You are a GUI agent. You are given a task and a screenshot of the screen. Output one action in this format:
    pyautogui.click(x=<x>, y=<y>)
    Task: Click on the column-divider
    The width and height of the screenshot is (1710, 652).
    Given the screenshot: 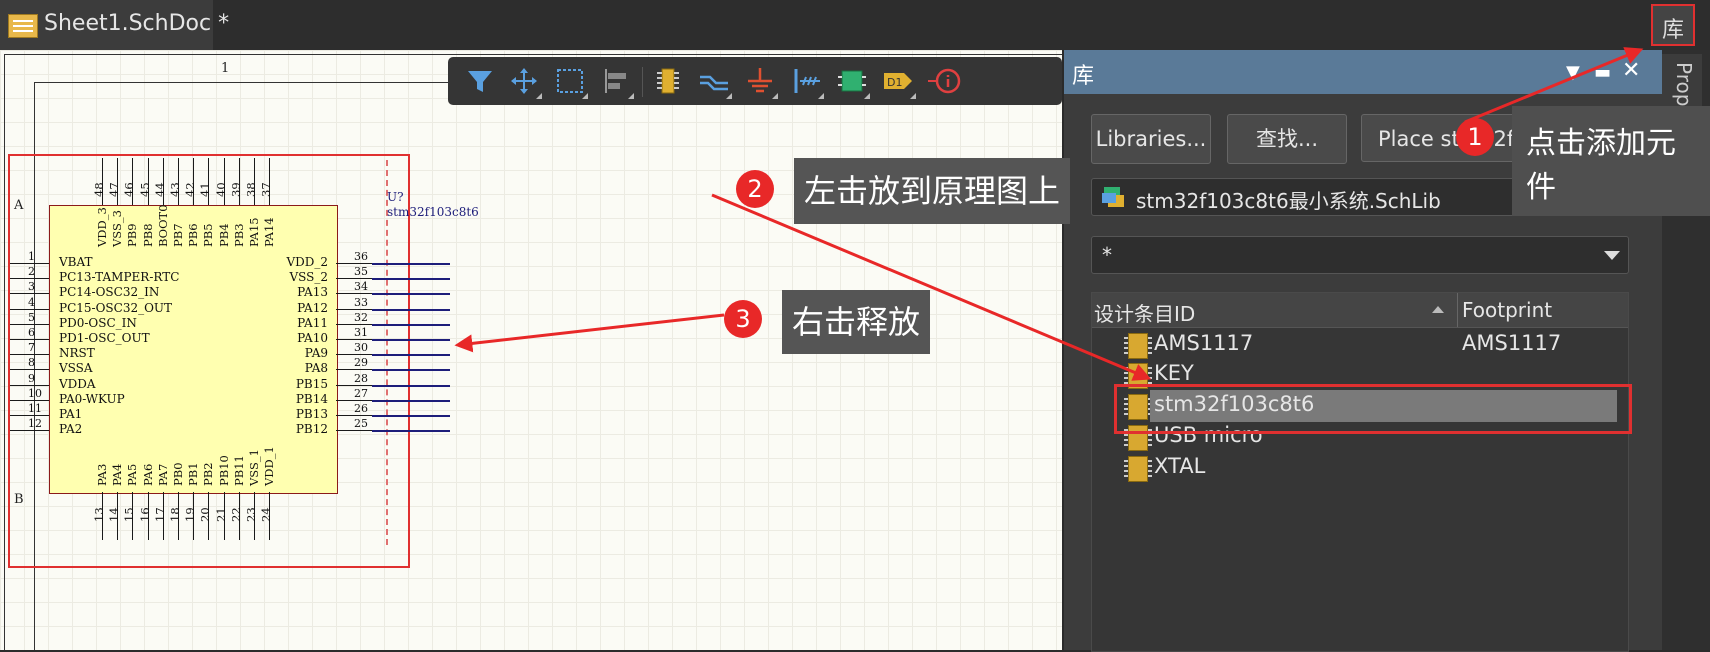 What is the action you would take?
    pyautogui.click(x=1457, y=310)
    